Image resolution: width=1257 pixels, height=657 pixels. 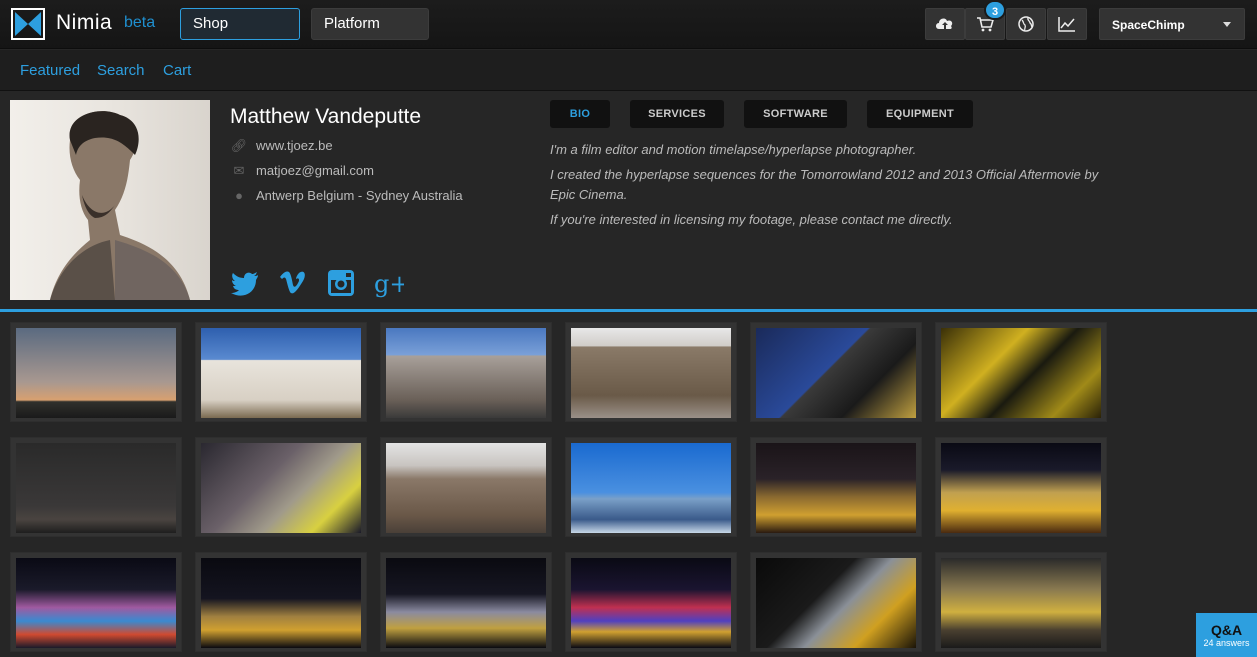 What do you see at coordinates (140, 22) in the screenshot?
I see `brand-tag: beta` at bounding box center [140, 22].